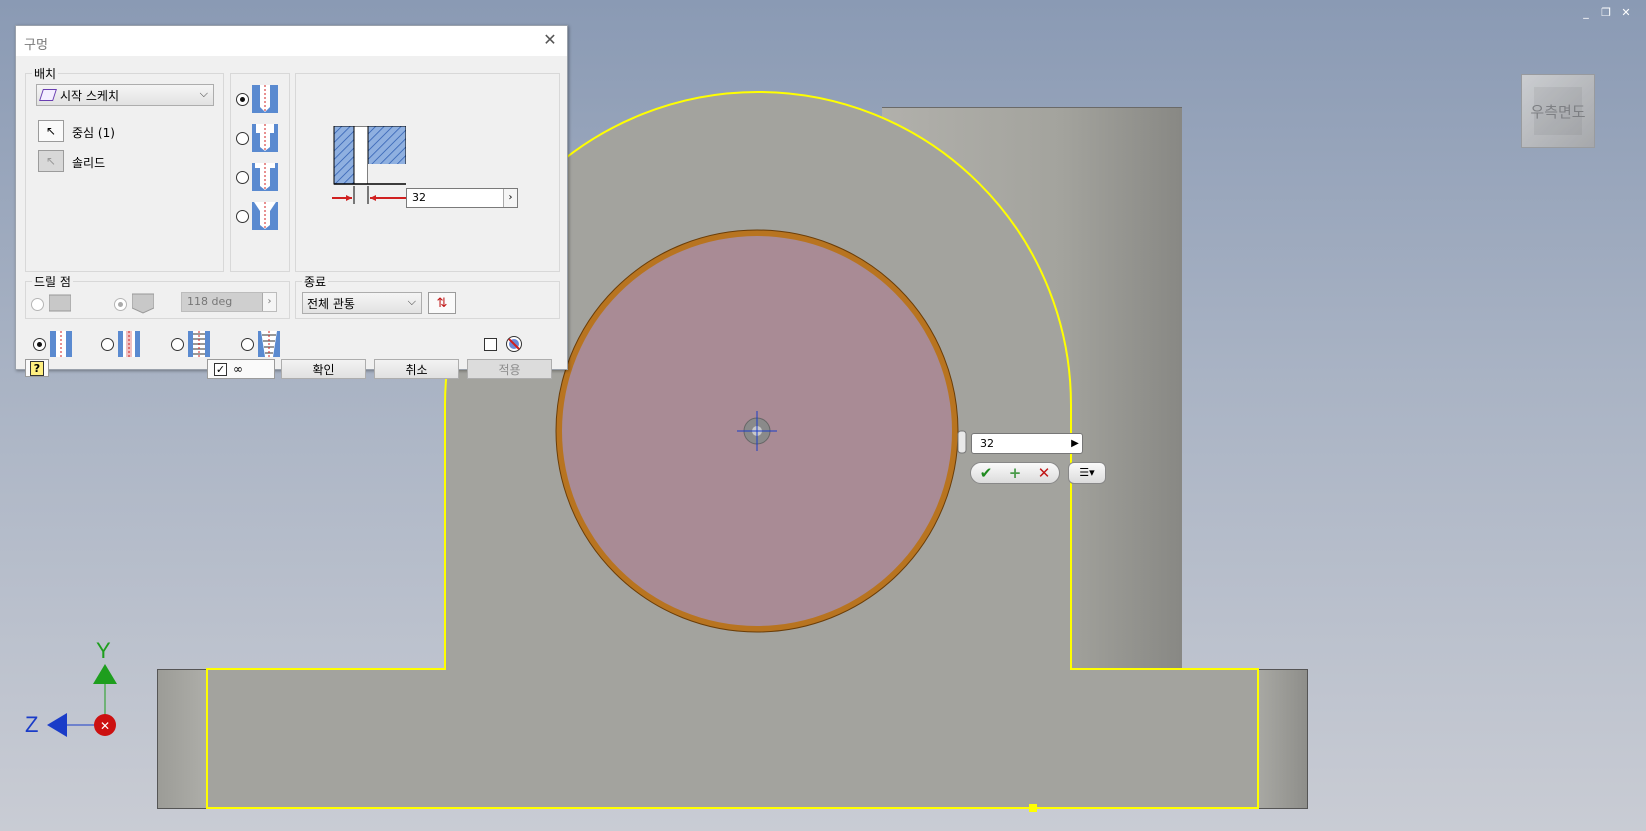  Describe the element at coordinates (39, 344) in the screenshot. I see `style-simple-radio` at that location.